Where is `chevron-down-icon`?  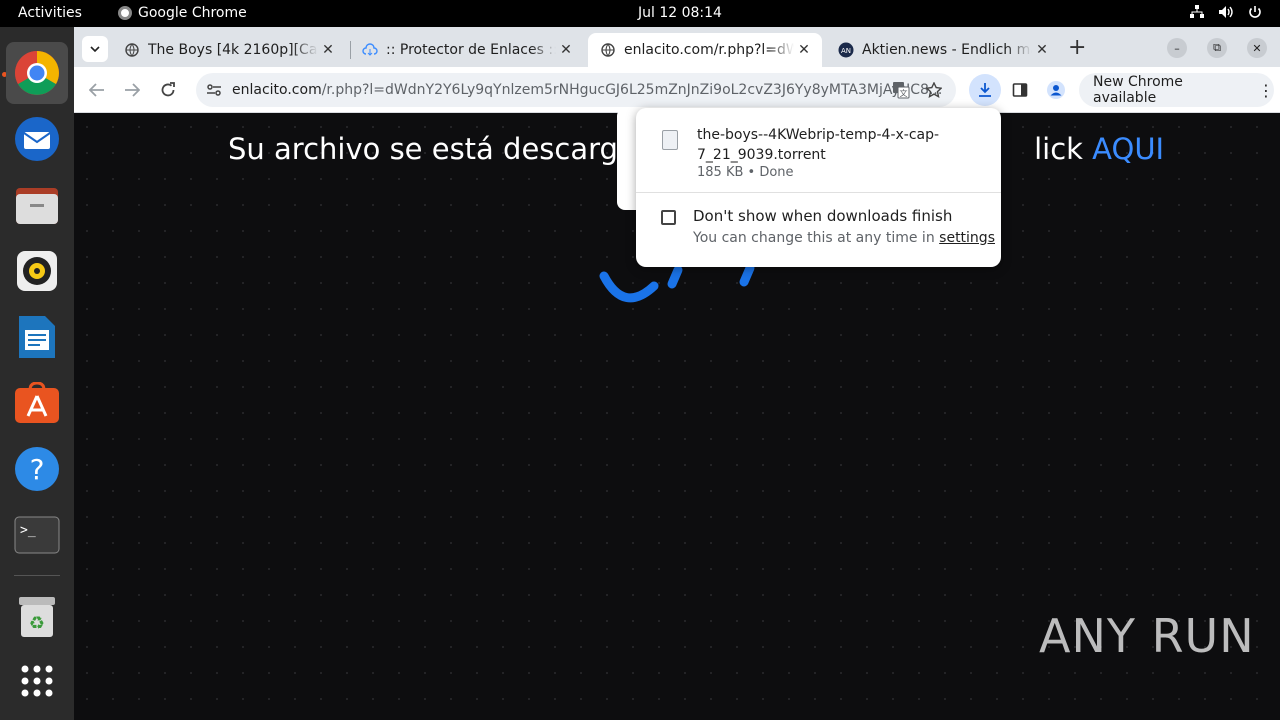
chevron-down-icon is located at coordinates (95, 49).